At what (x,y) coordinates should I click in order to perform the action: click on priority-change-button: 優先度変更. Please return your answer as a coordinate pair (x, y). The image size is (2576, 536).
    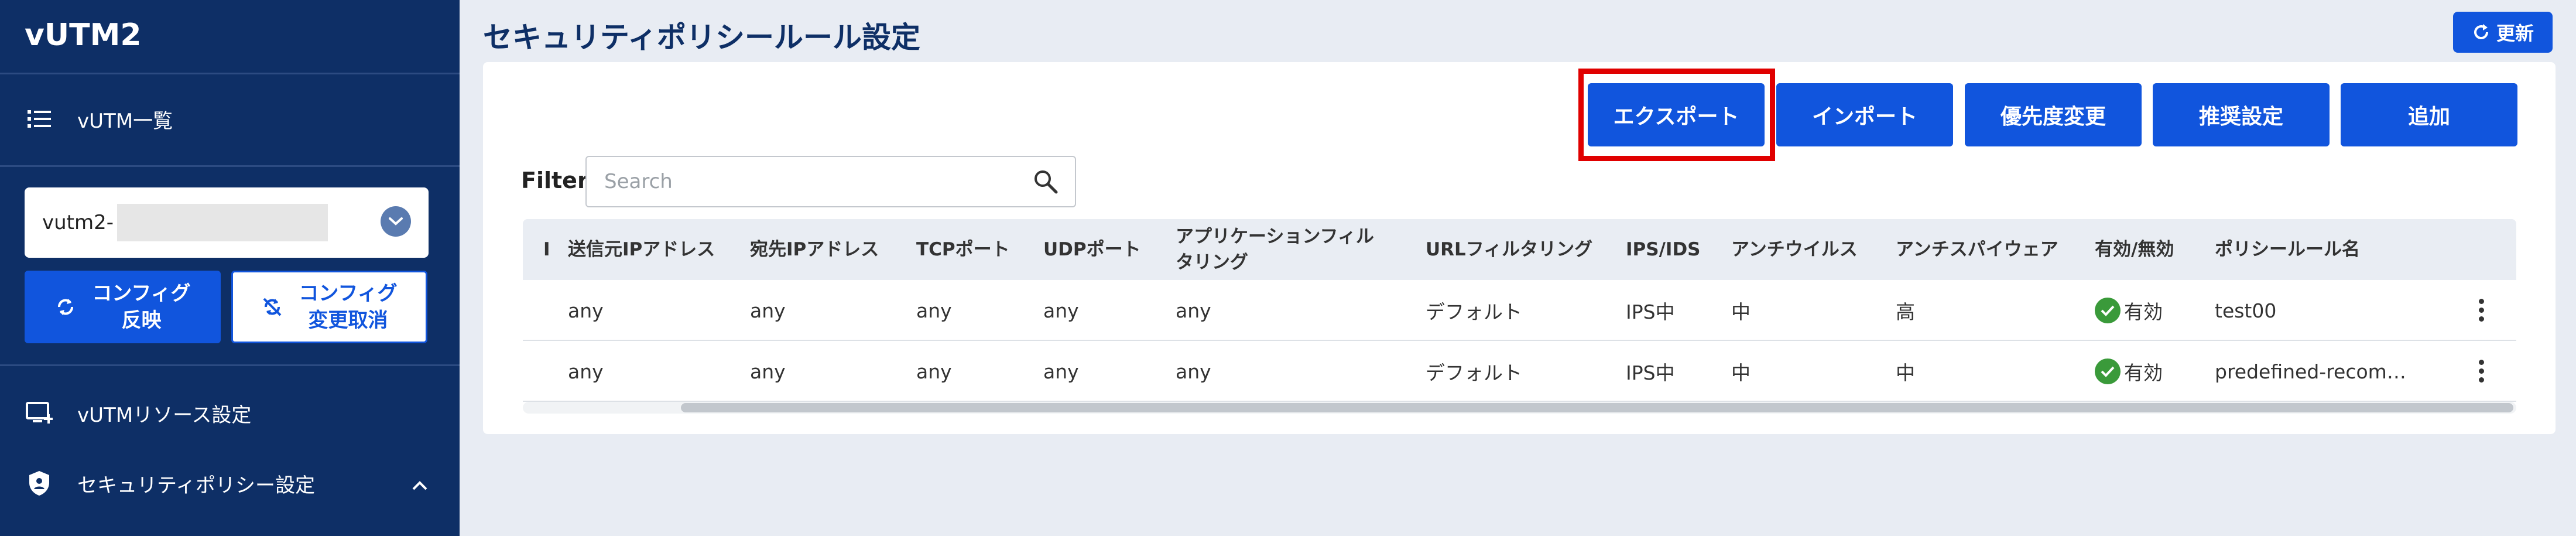
    Looking at the image, I should click on (2053, 114).